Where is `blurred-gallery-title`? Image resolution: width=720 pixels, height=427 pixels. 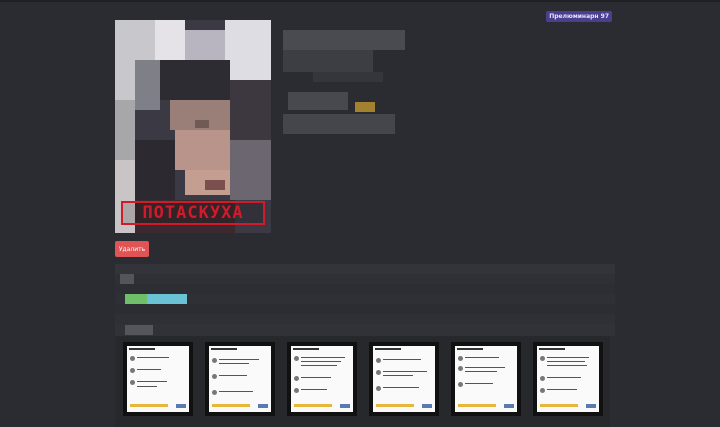
blurred-gallery-title is located at coordinates (139, 330).